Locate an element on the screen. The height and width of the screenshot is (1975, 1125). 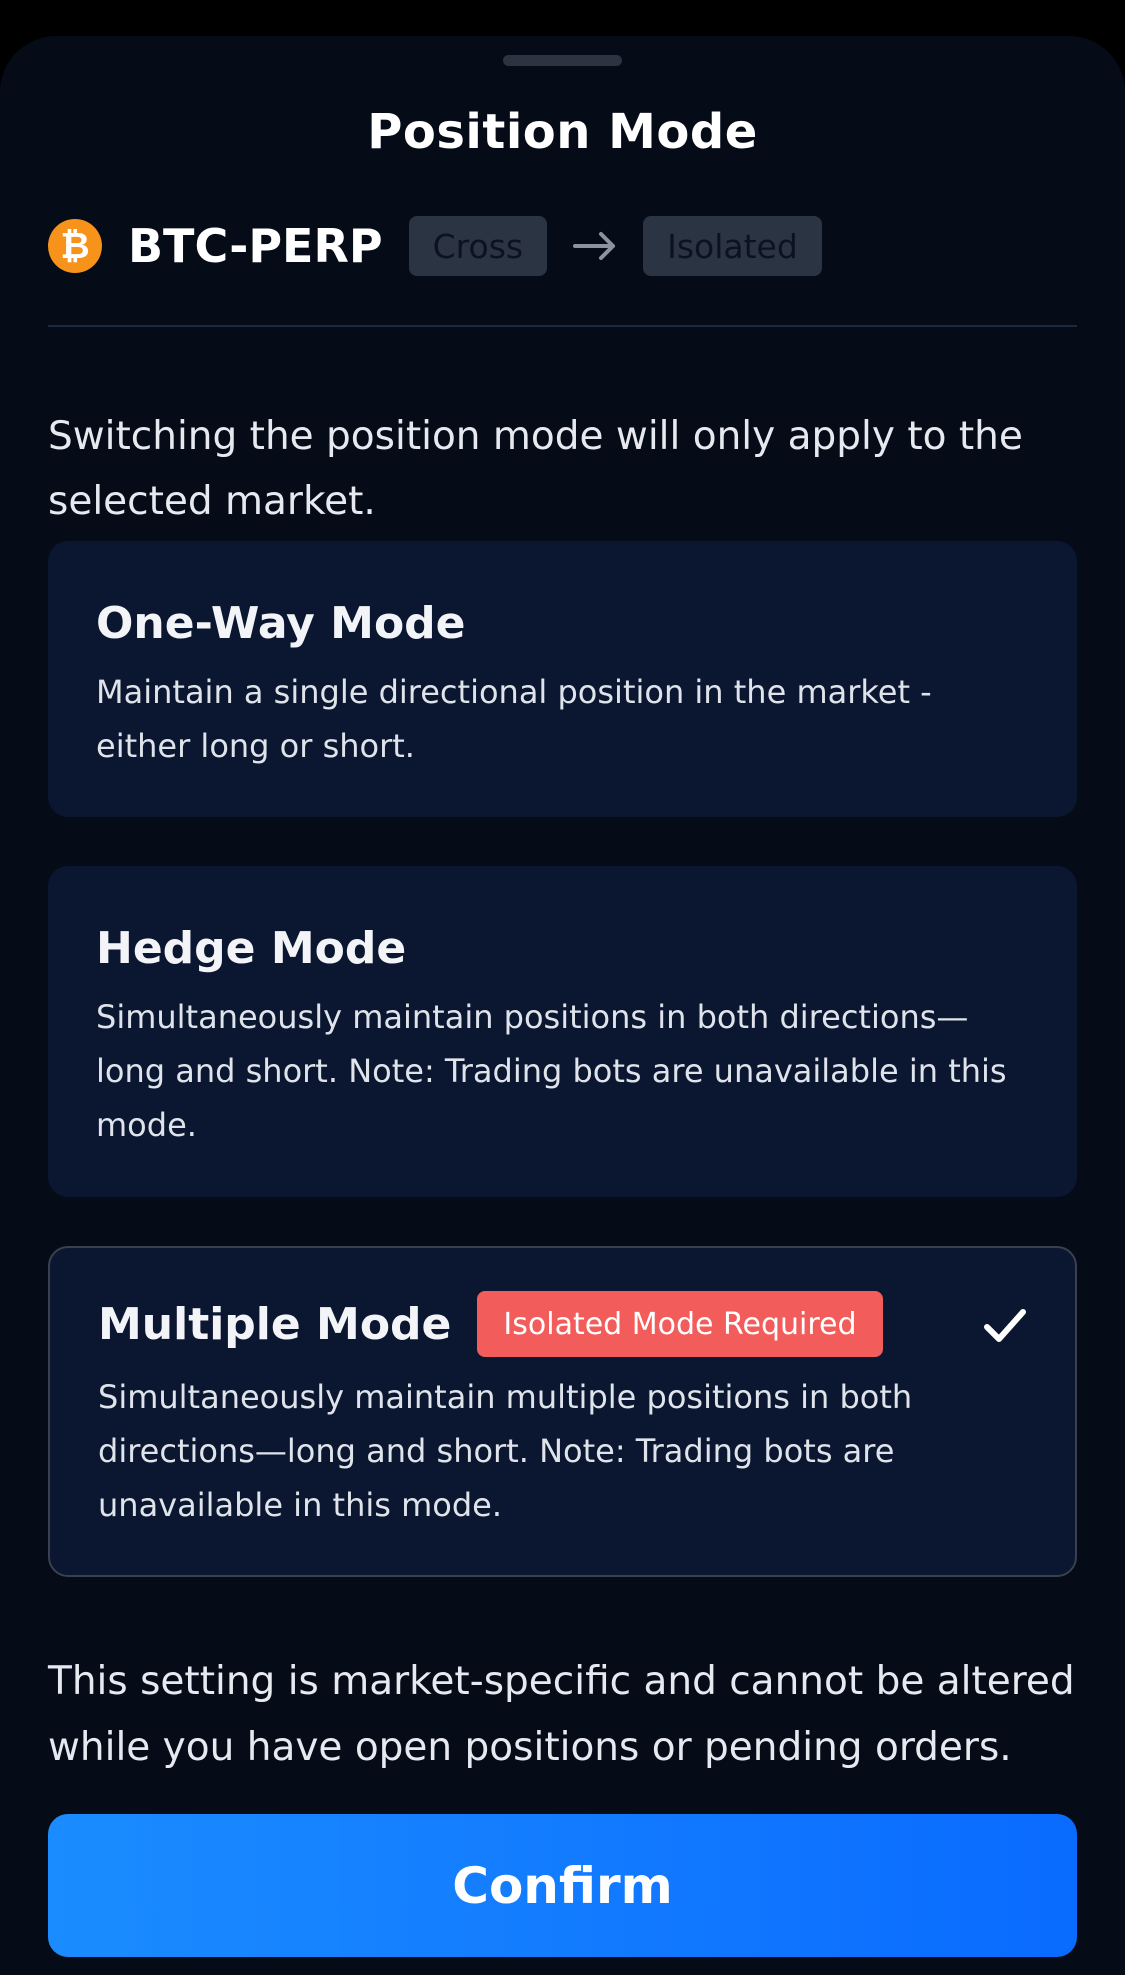
divider is located at coordinates (562, 326).